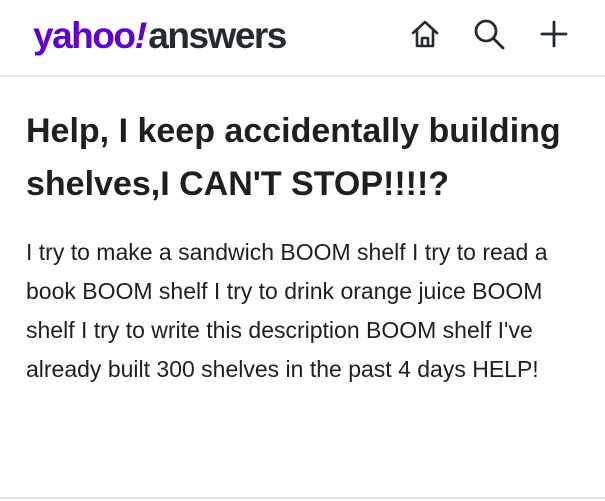  Describe the element at coordinates (84, 35) in the screenshot. I see `logo-brand: yahoo` at that location.